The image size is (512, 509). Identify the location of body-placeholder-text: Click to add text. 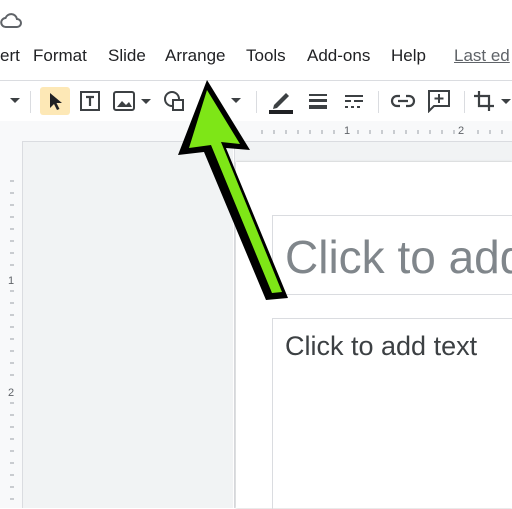
(381, 346).